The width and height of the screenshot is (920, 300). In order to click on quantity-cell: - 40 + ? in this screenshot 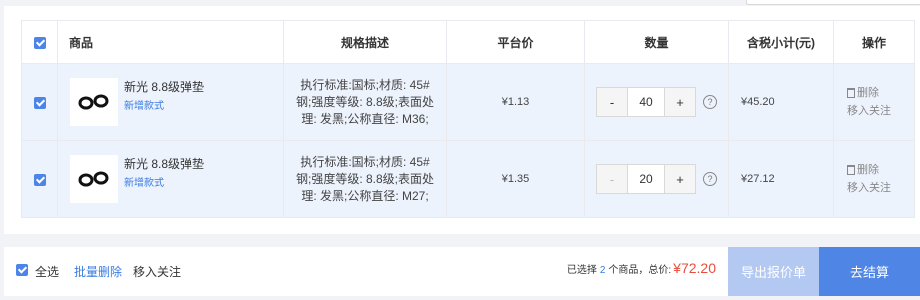, I will do `click(656, 102)`.